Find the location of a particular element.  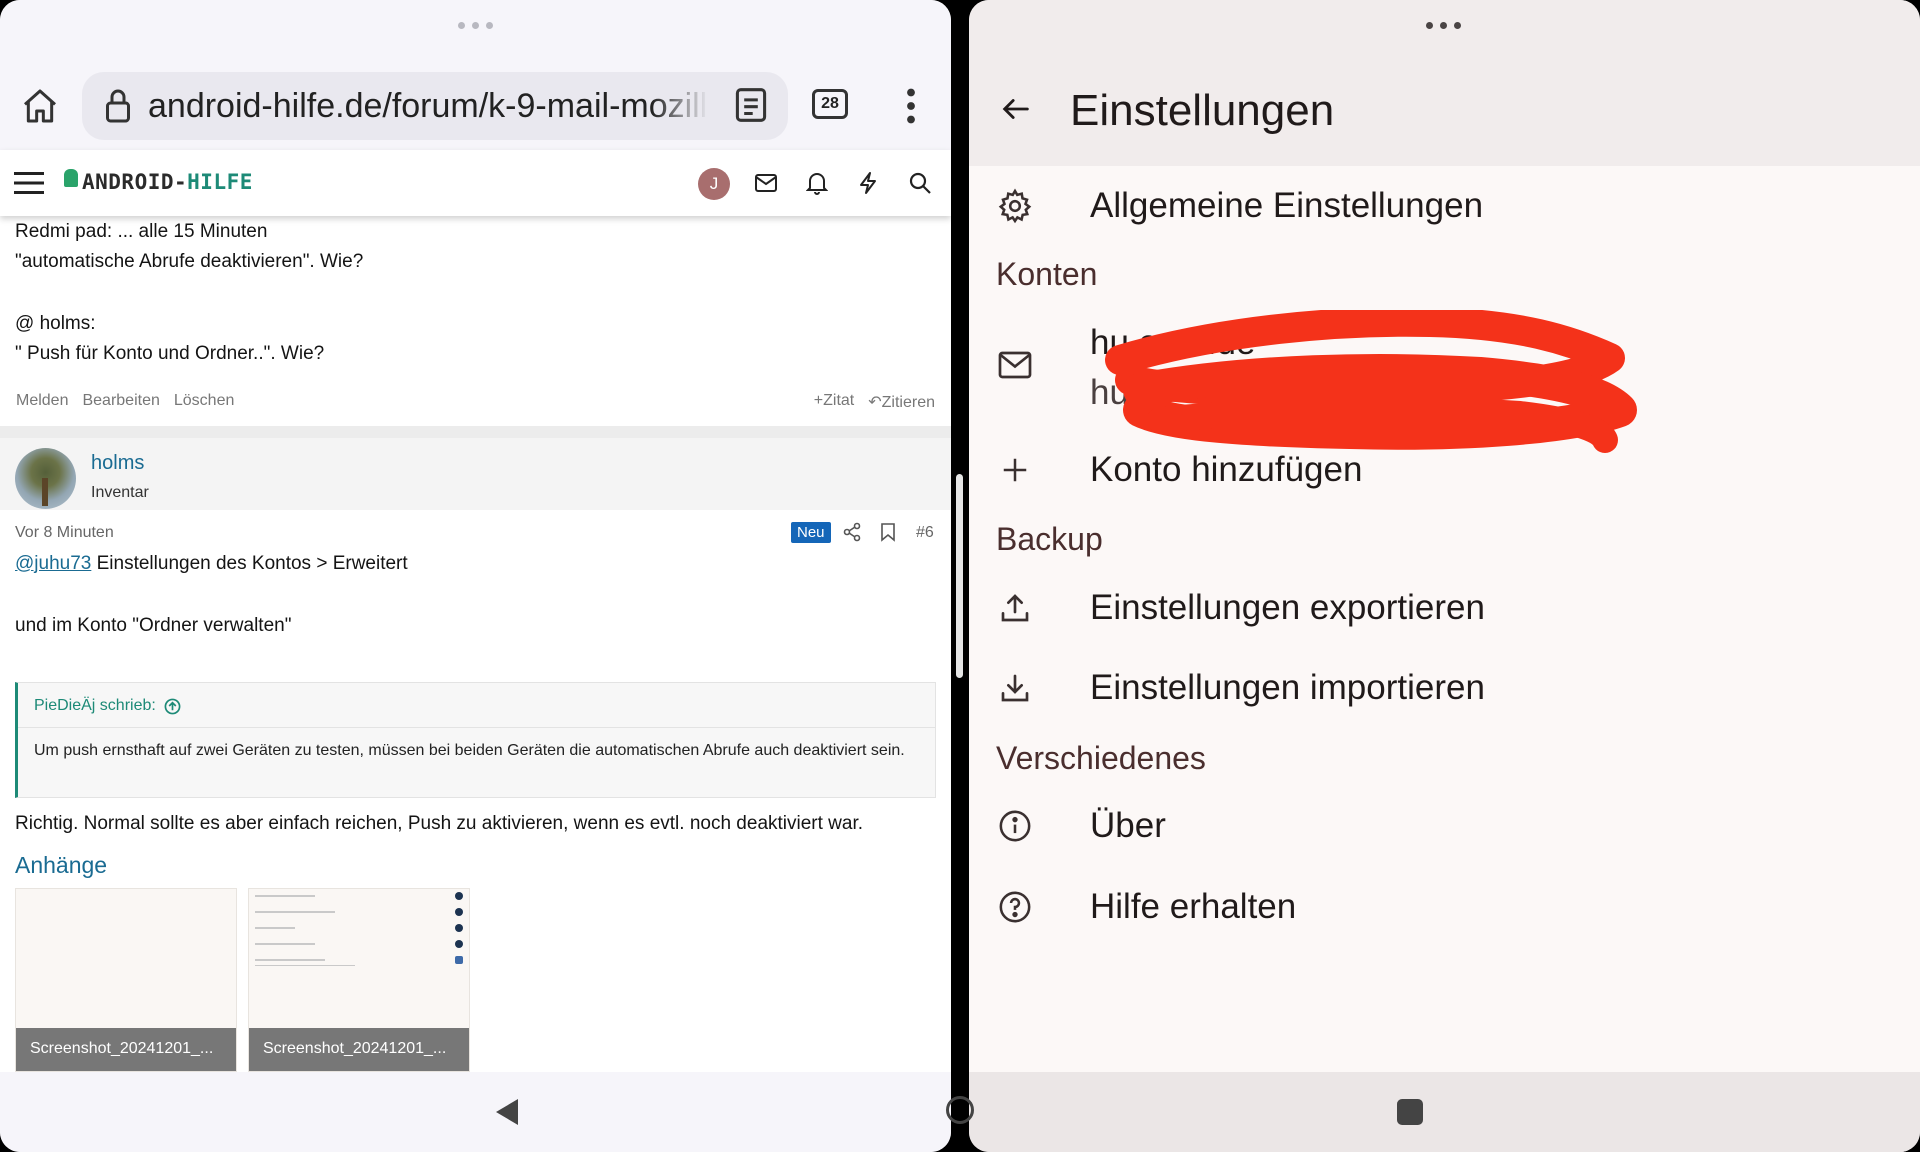

post-text-line: Redmi pad: ... alle 15 Minuten is located at coordinates (141, 231).